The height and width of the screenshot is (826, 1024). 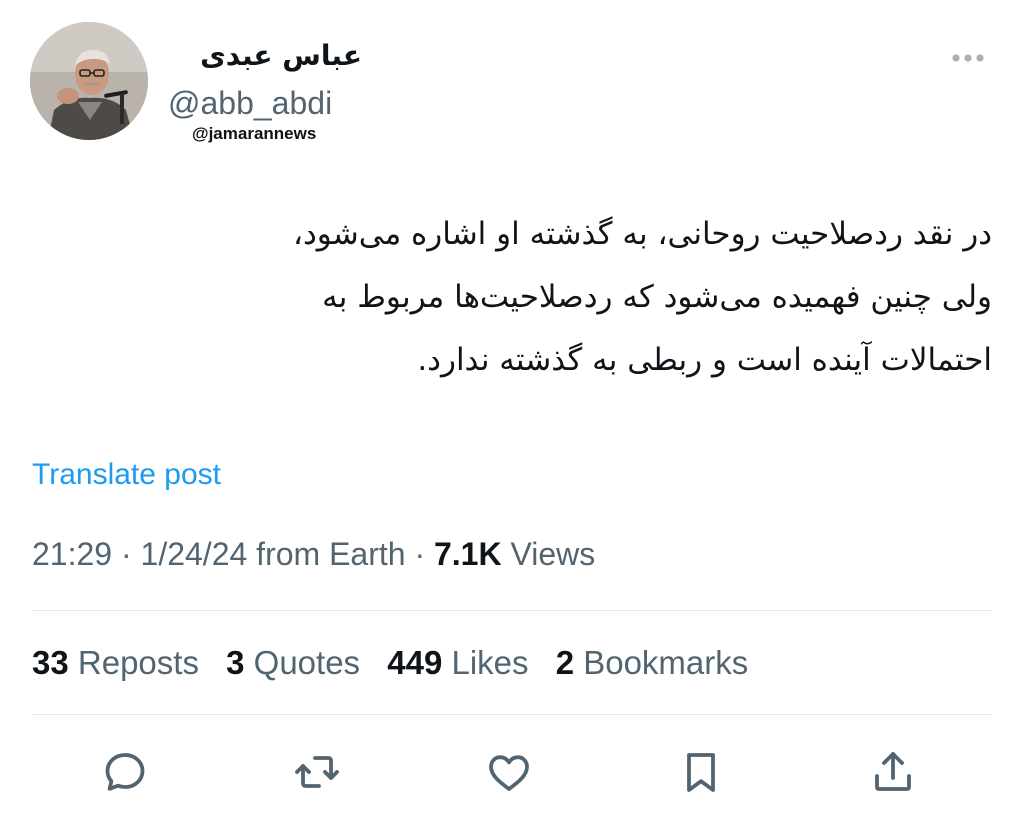 What do you see at coordinates (254, 133) in the screenshot?
I see `source-watermark: @jamarannews` at bounding box center [254, 133].